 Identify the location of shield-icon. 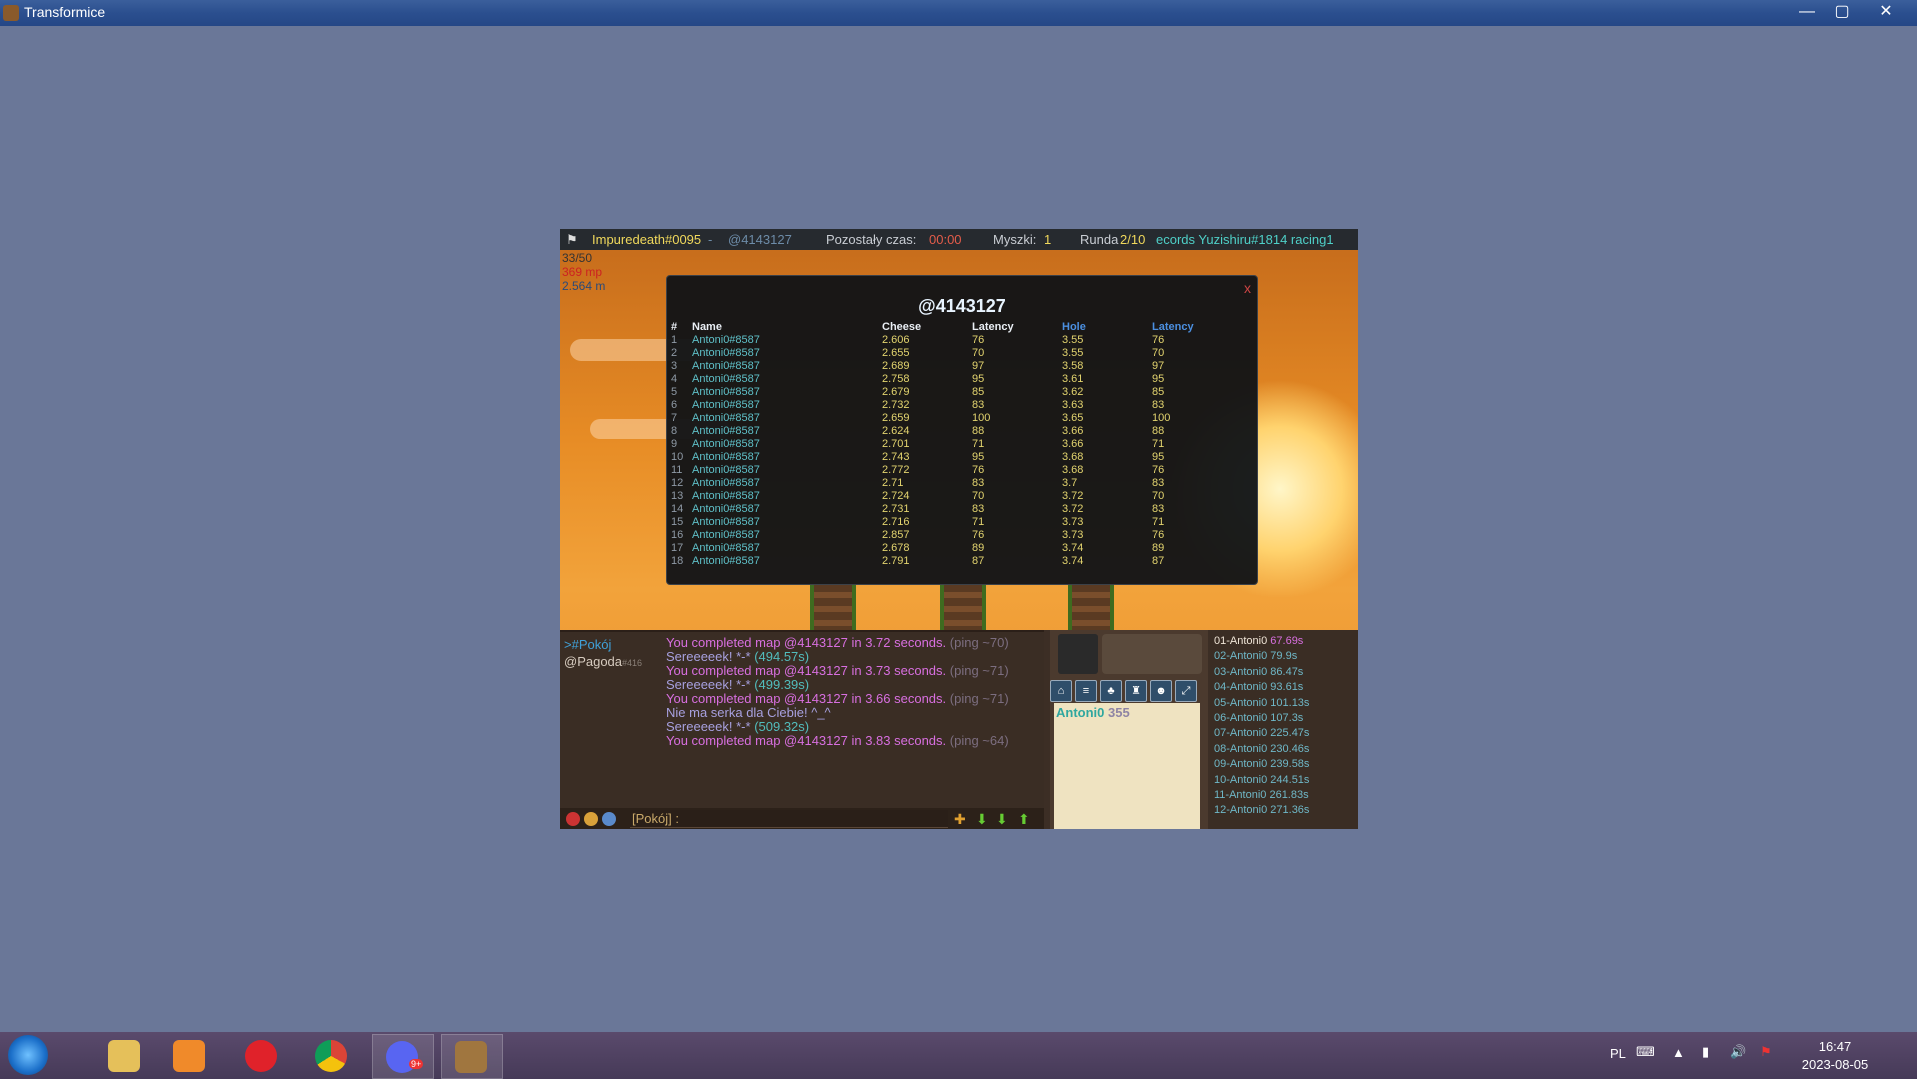
(591, 819).